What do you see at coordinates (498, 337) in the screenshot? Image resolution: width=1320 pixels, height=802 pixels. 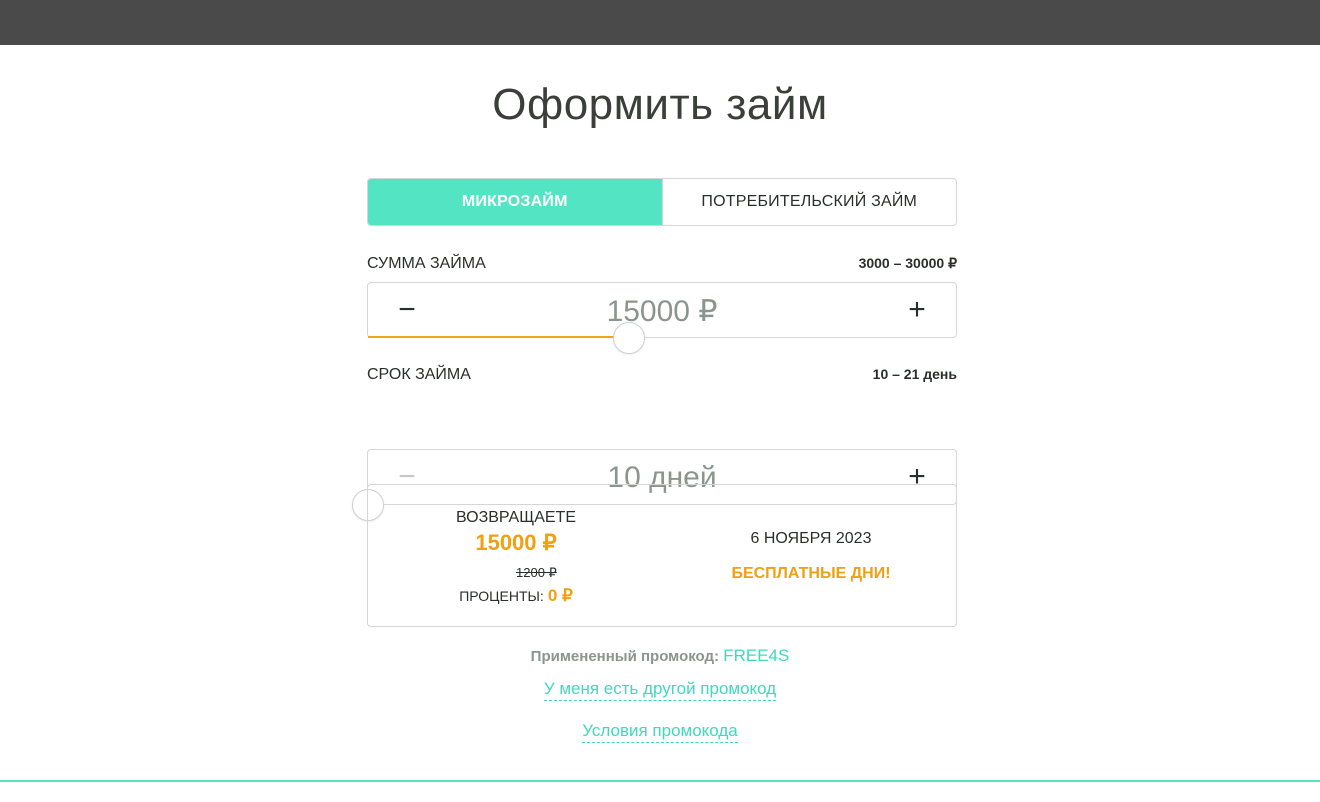 I see `amount-slider-fill` at bounding box center [498, 337].